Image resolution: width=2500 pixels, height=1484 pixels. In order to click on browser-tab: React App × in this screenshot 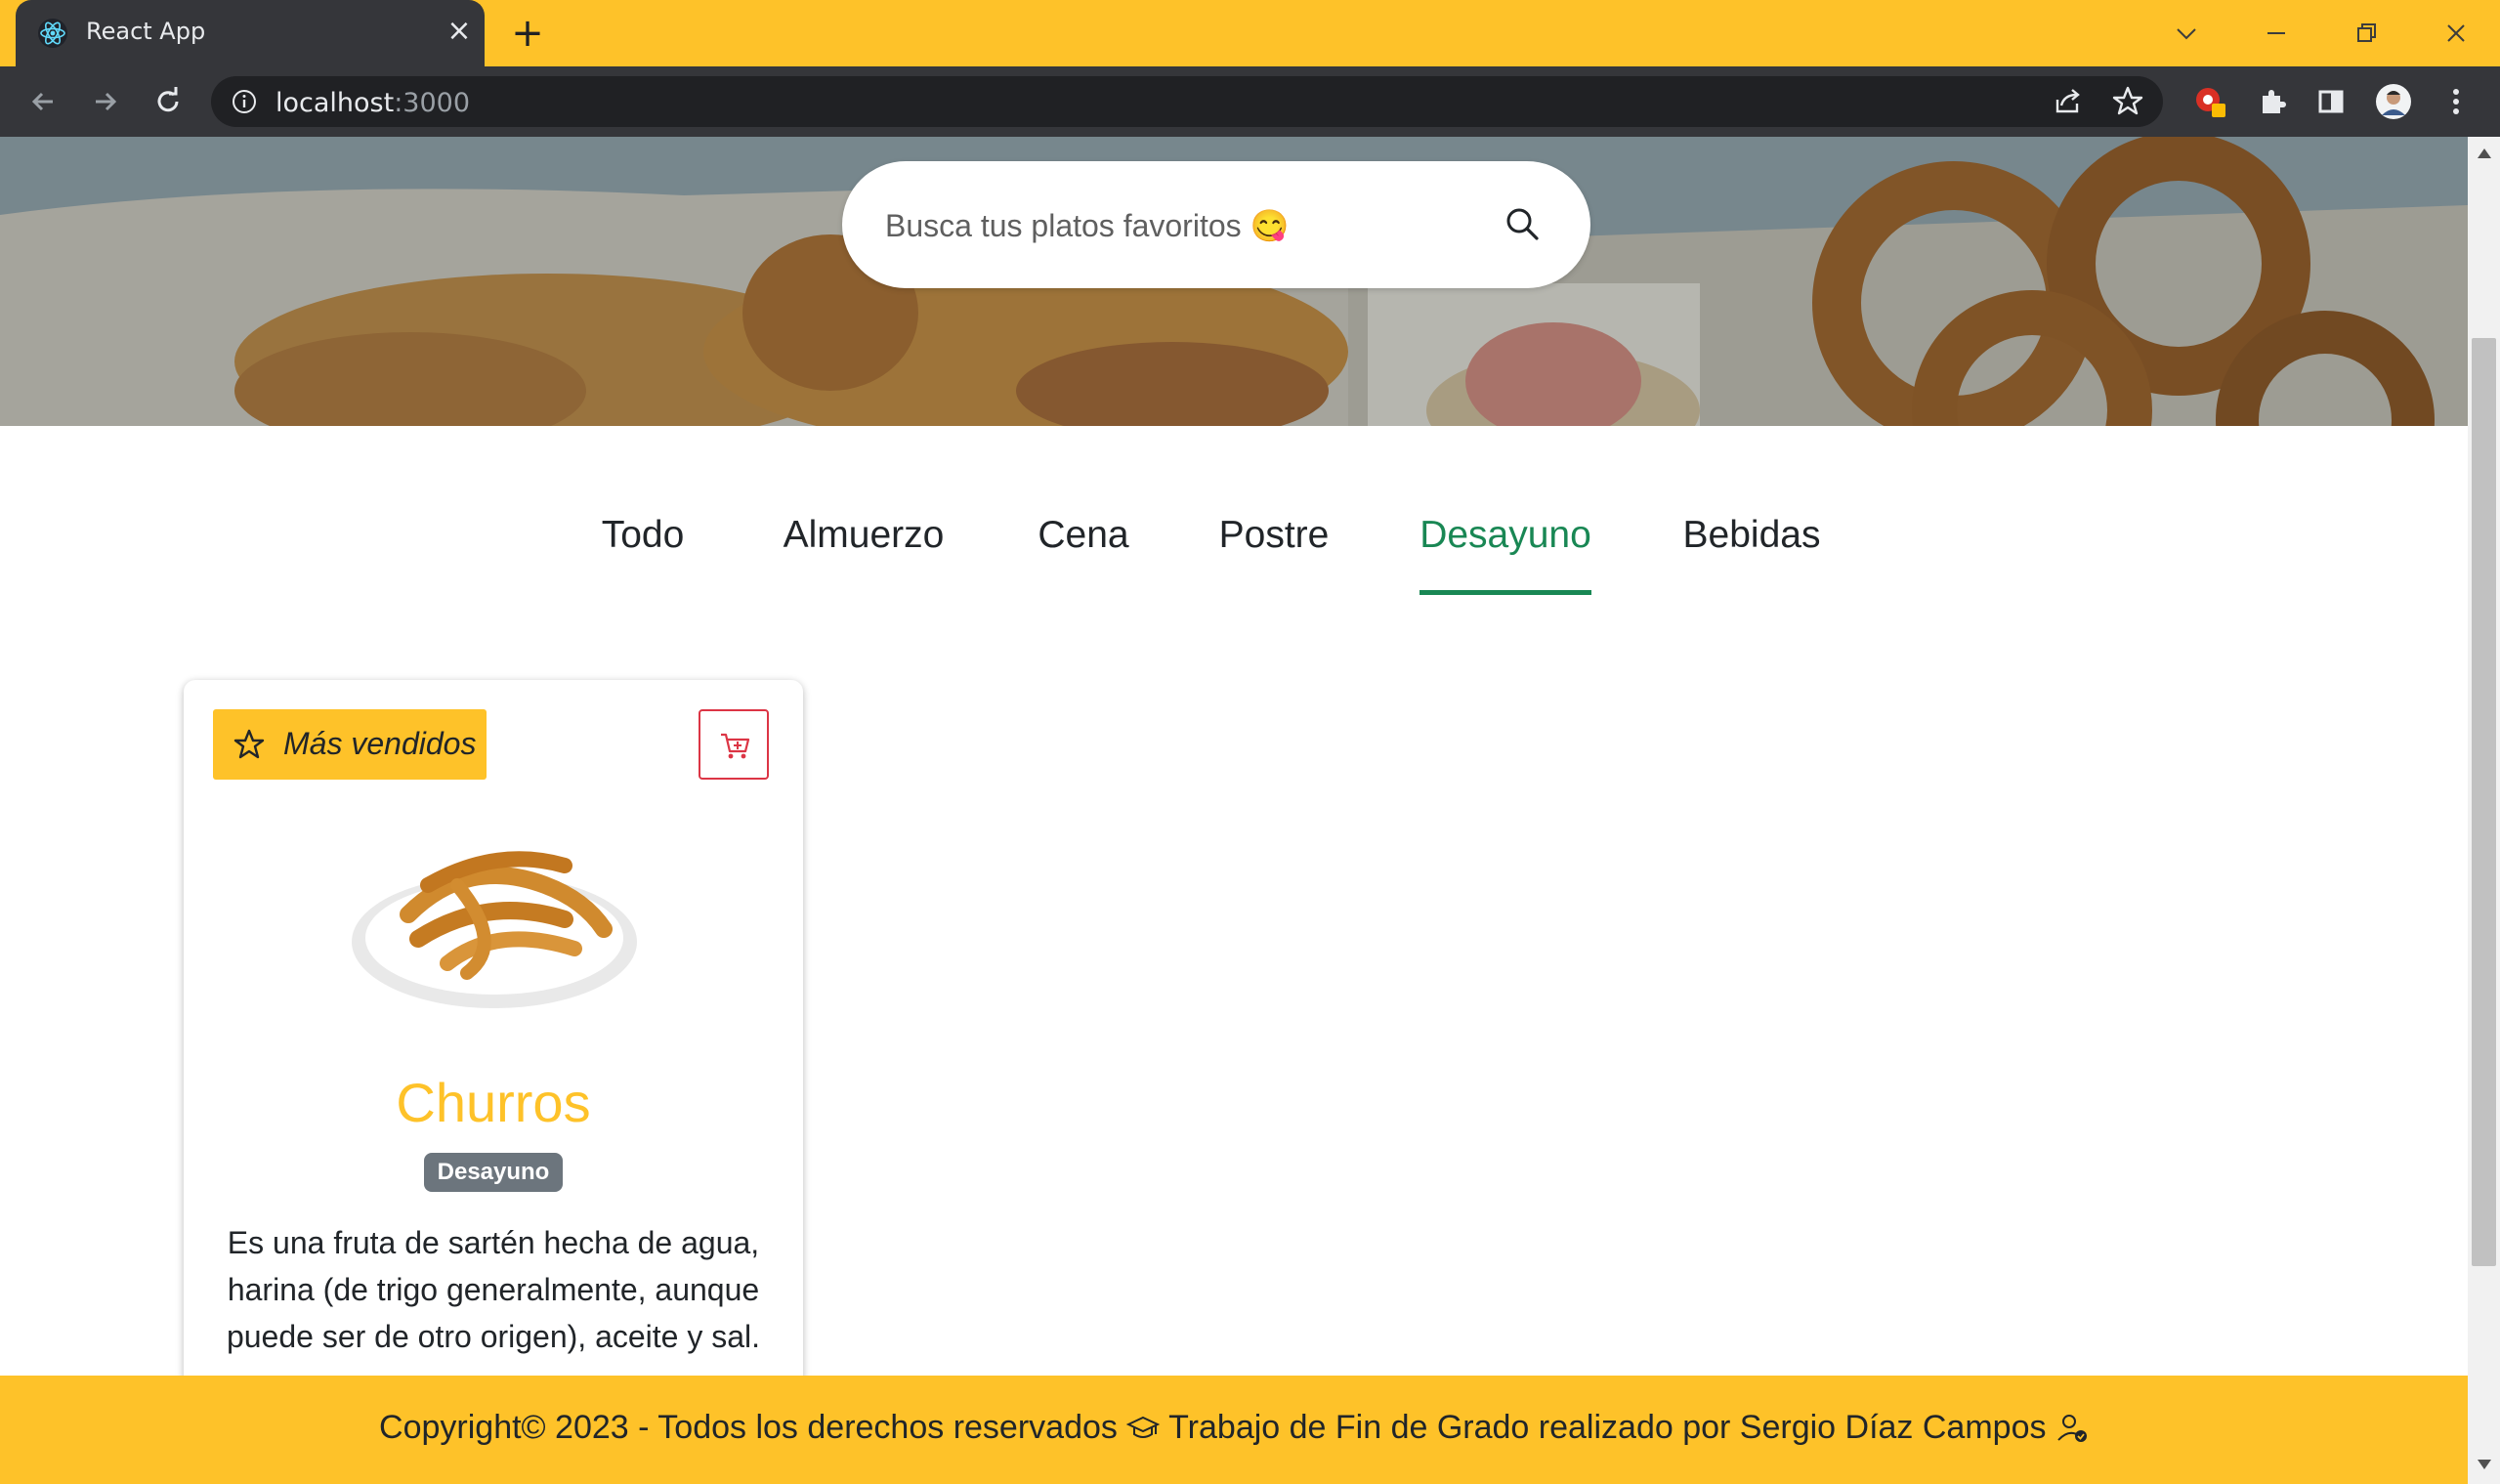, I will do `click(251, 33)`.